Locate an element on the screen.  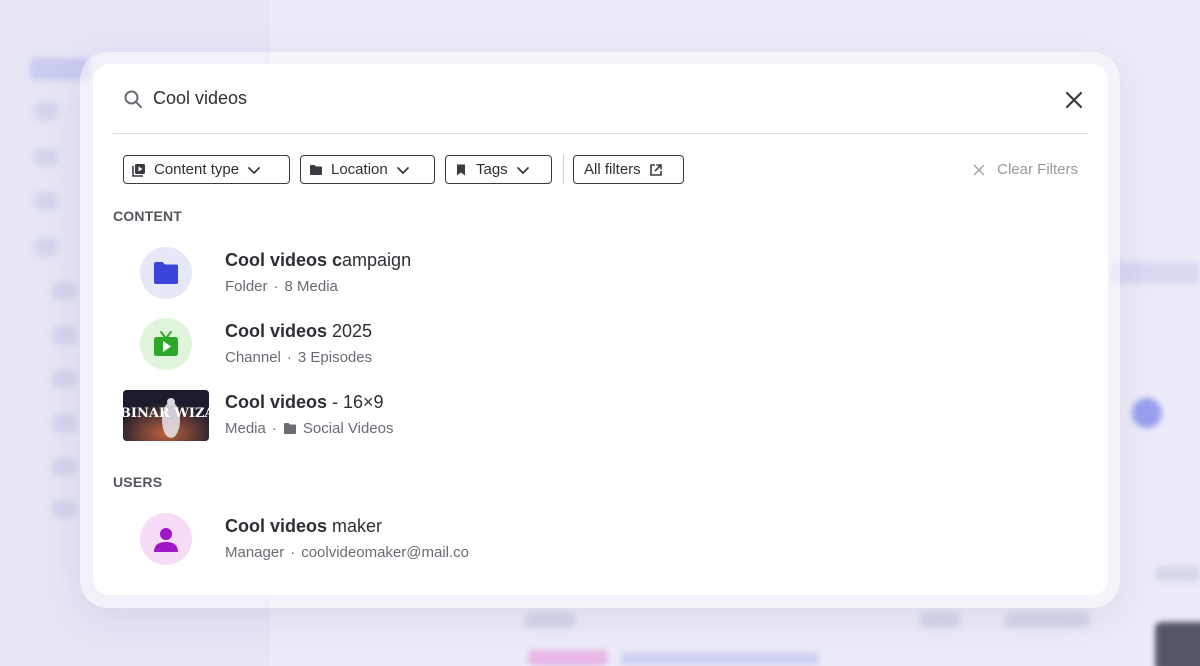
bookmark-icon is located at coordinates (461, 169).